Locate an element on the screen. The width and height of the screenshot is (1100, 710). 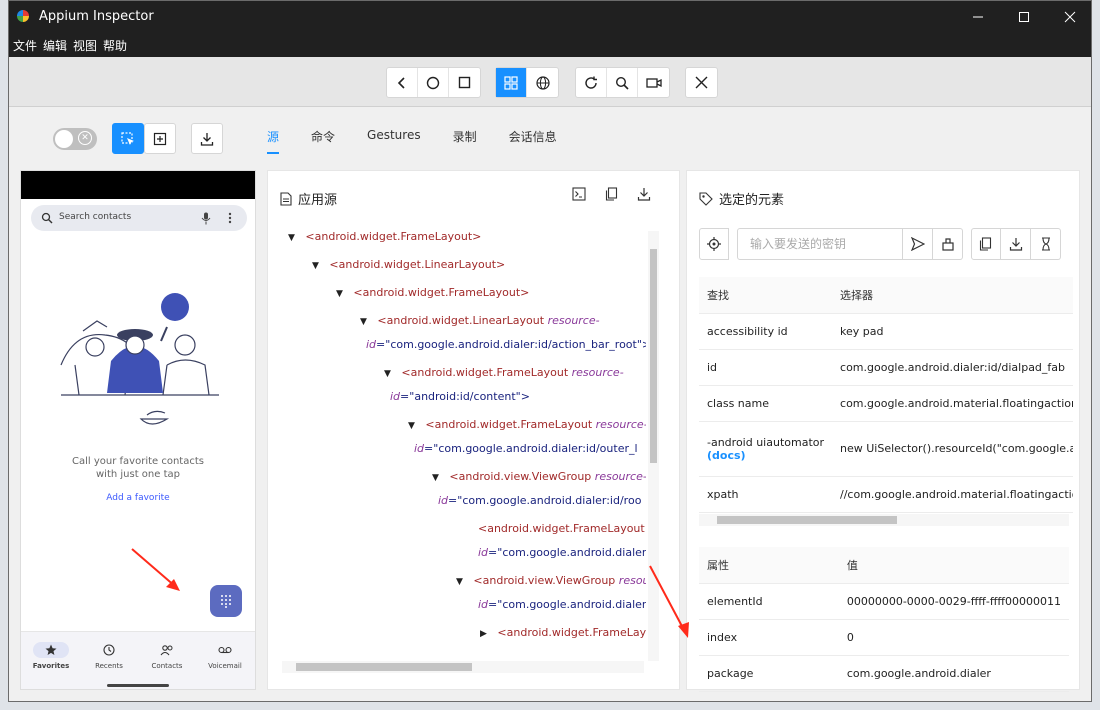
selected-panel-header: 选定的元素 is located at coordinates (741, 198).